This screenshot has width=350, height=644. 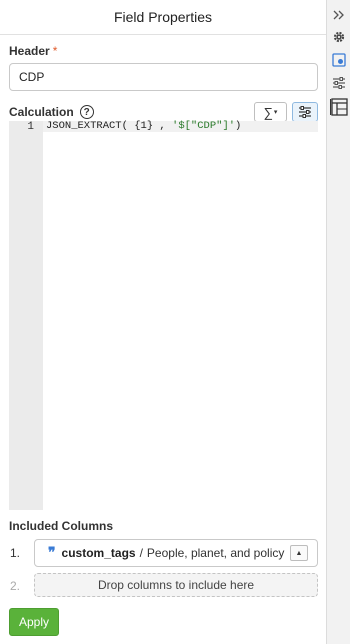 I want to click on calculation-tools: ∑ ▾, so click(x=286, y=112).